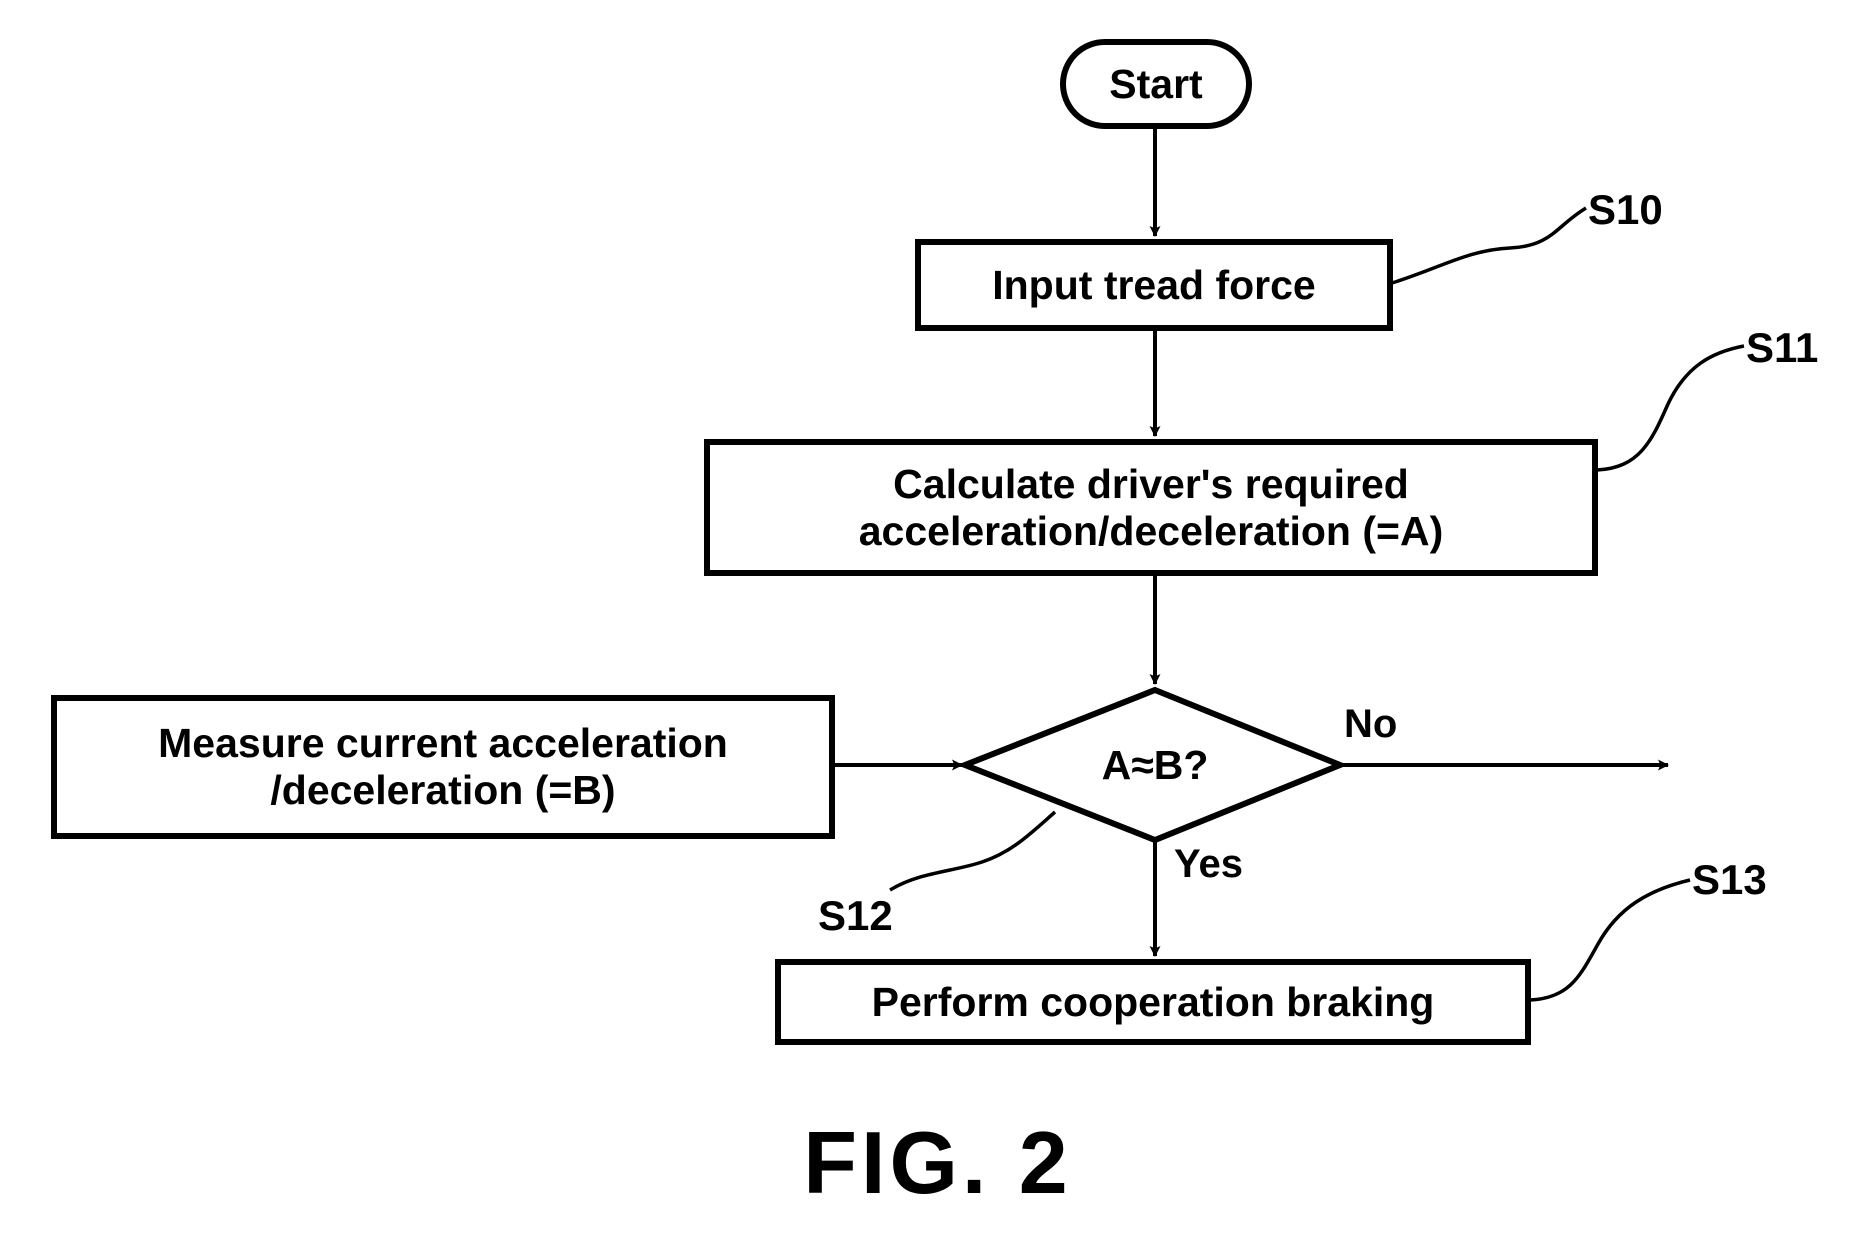 Image resolution: width=1875 pixels, height=1242 pixels. I want to click on leader-line-s12, so click(973, 851).